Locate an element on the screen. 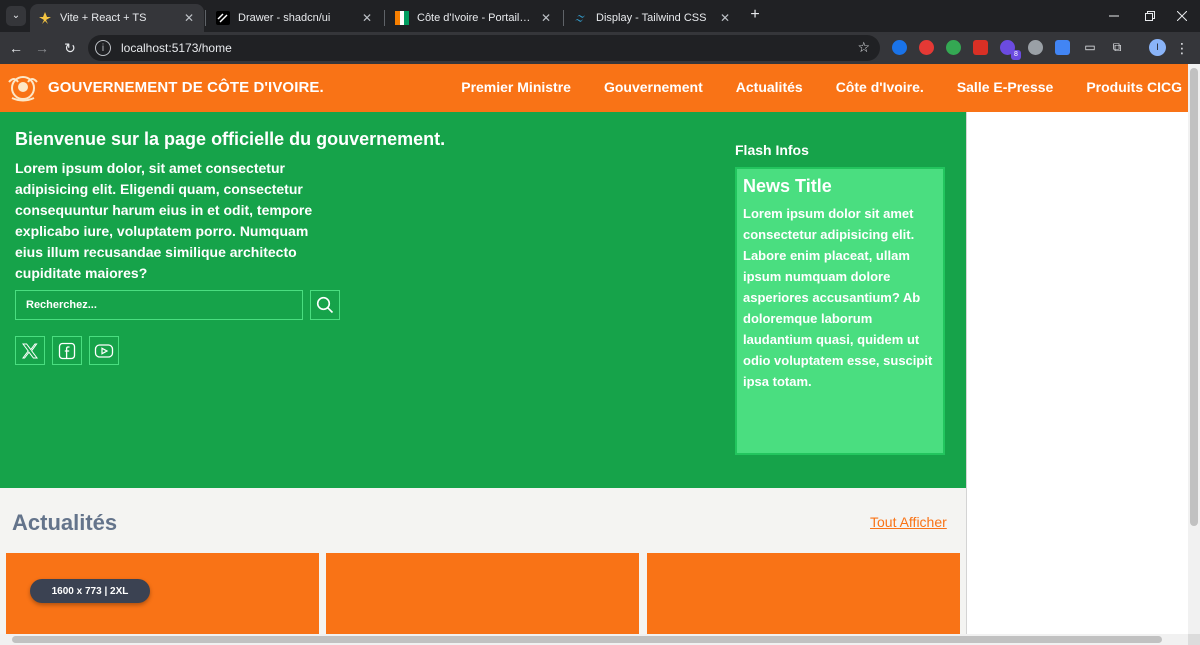 Image resolution: width=1200 pixels, height=645 pixels. extensions-puzzle-icon: ⧉ is located at coordinates (1117, 47).